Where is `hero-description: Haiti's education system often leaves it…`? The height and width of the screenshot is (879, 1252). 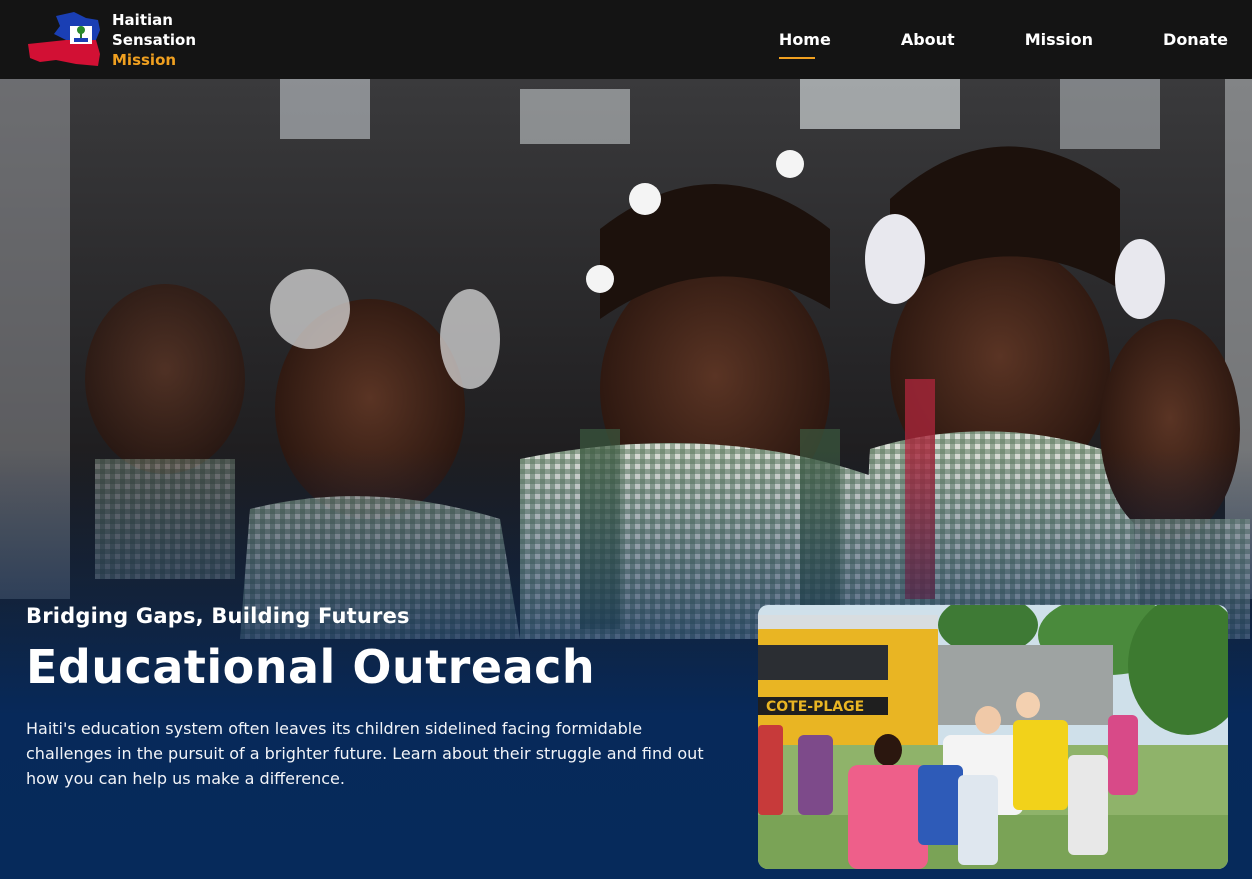 hero-description: Haiti's education system often leaves it… is located at coordinates (365, 753).